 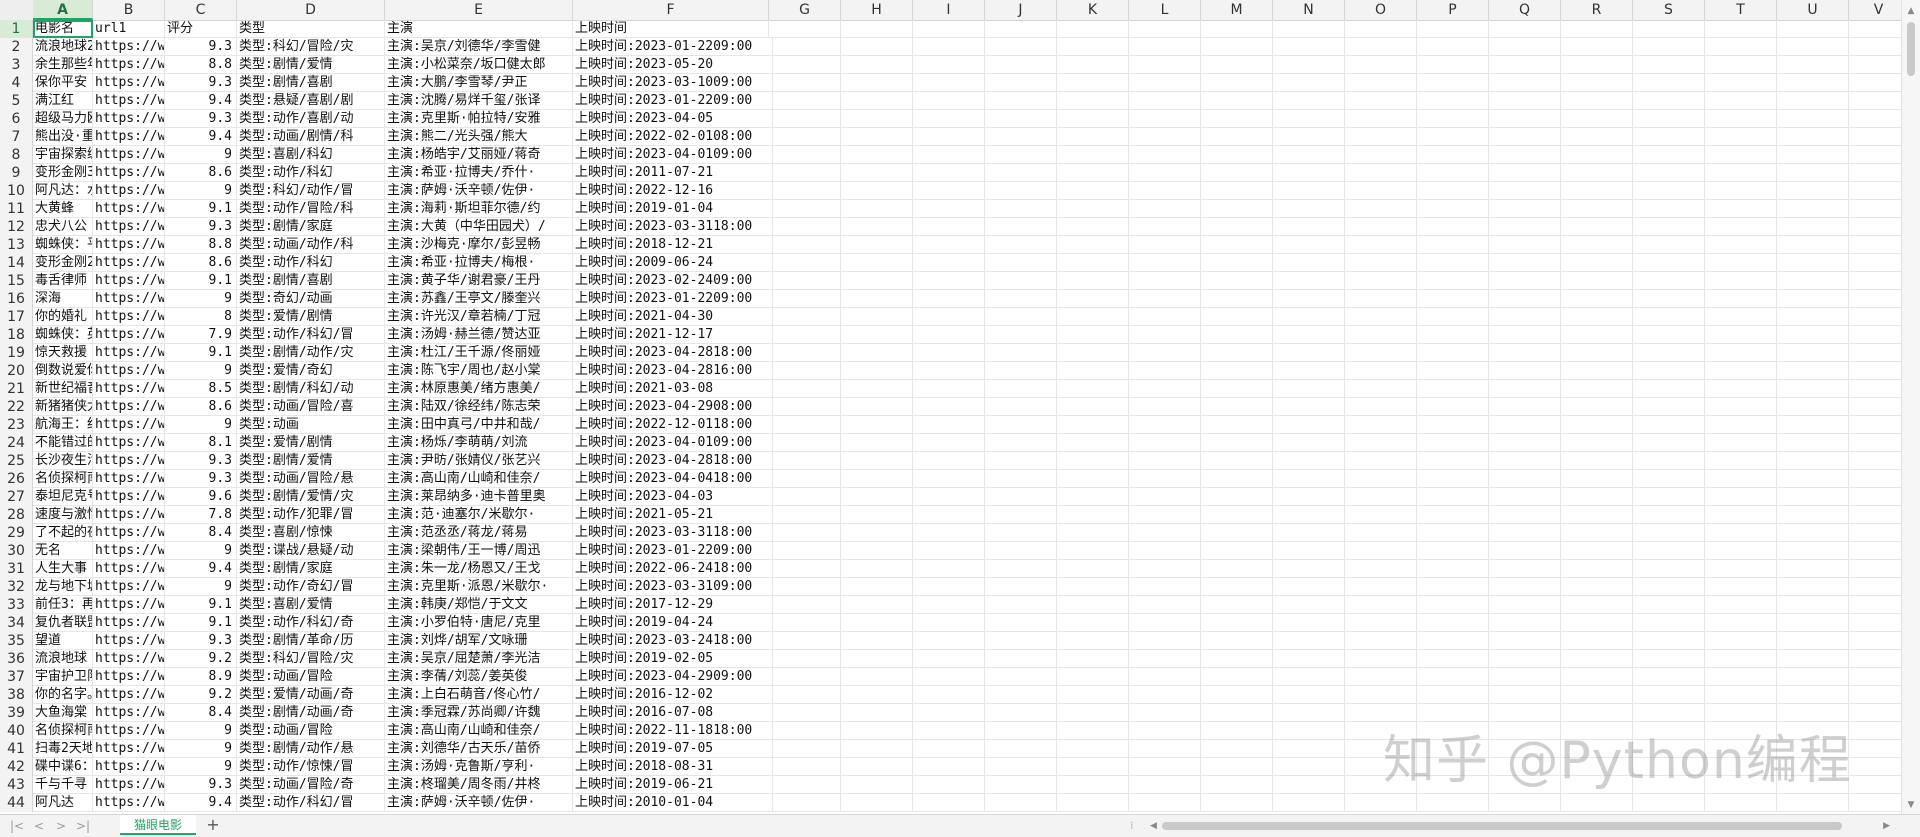 What do you see at coordinates (63, 443) in the screenshot?
I see `table-cell: 不能错过的` at bounding box center [63, 443].